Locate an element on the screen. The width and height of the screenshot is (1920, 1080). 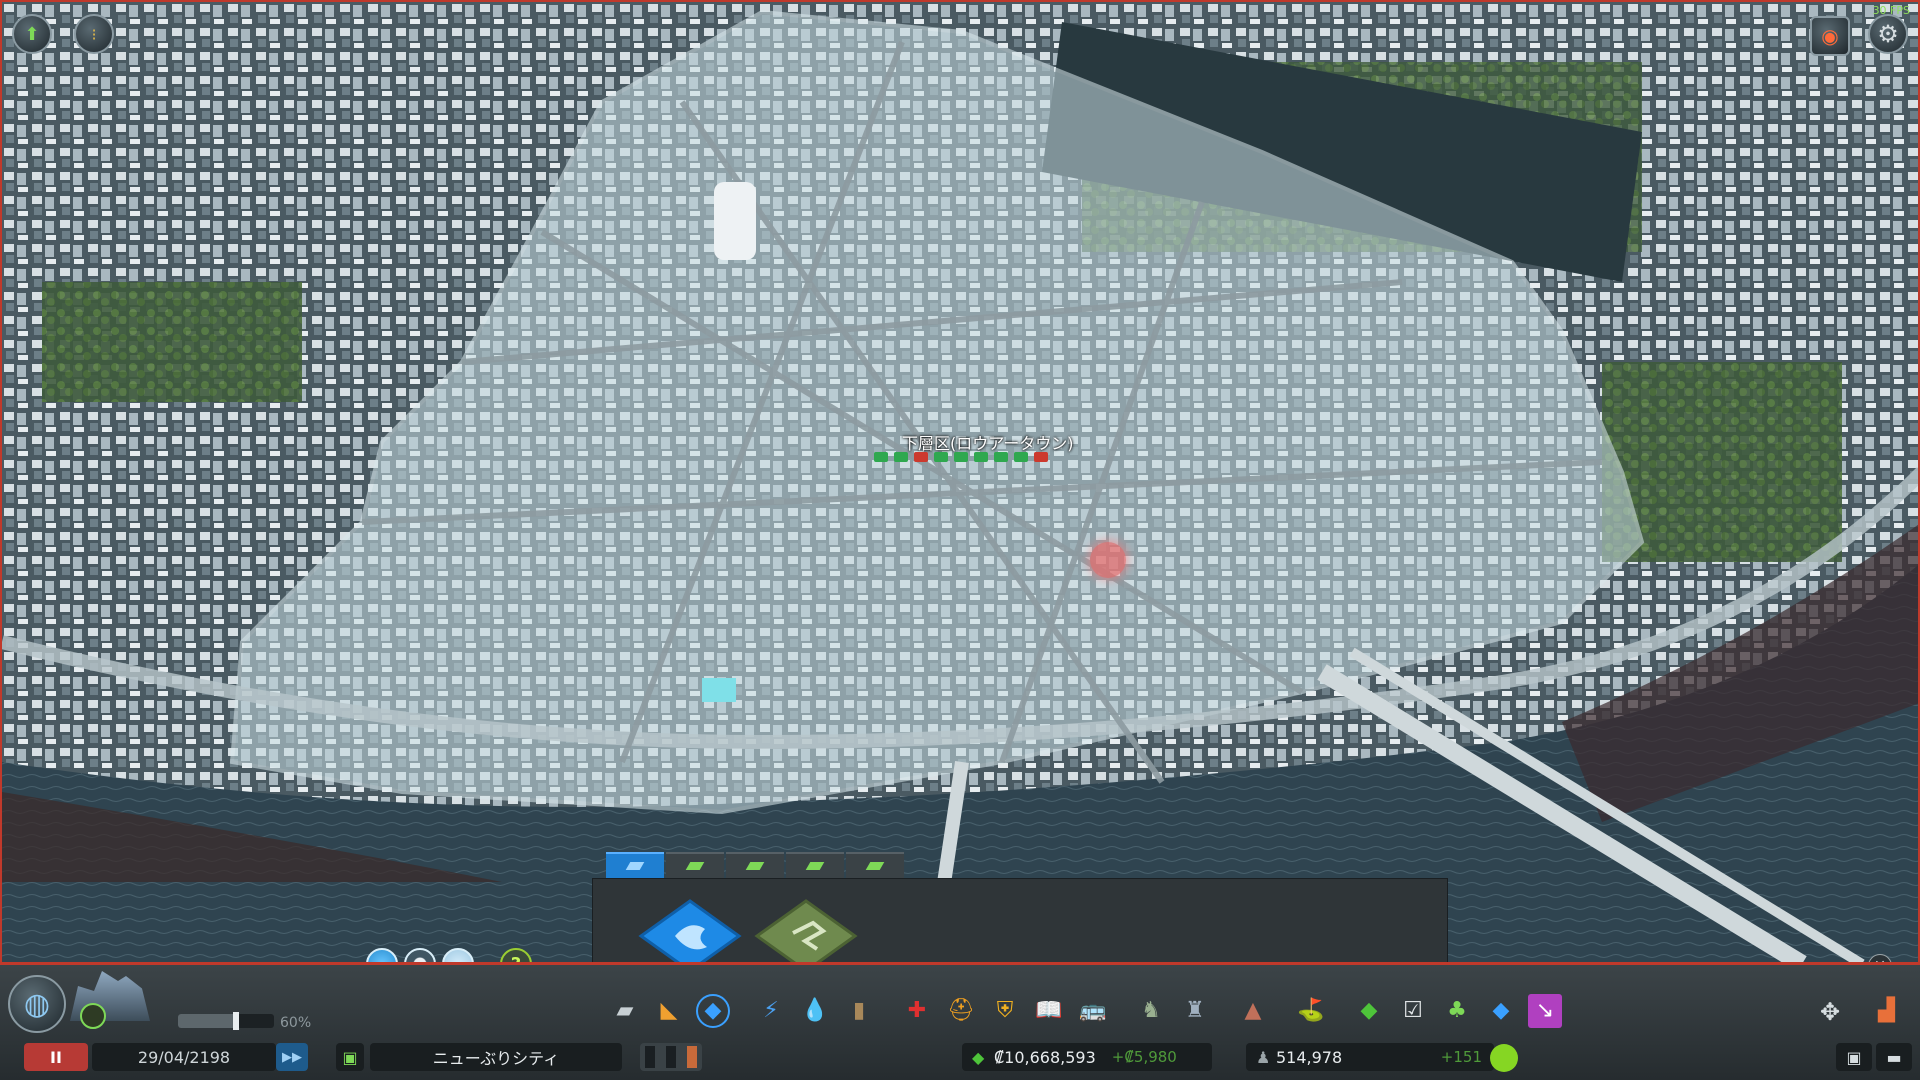
district-panel-tabs is located at coordinates (755, 865).